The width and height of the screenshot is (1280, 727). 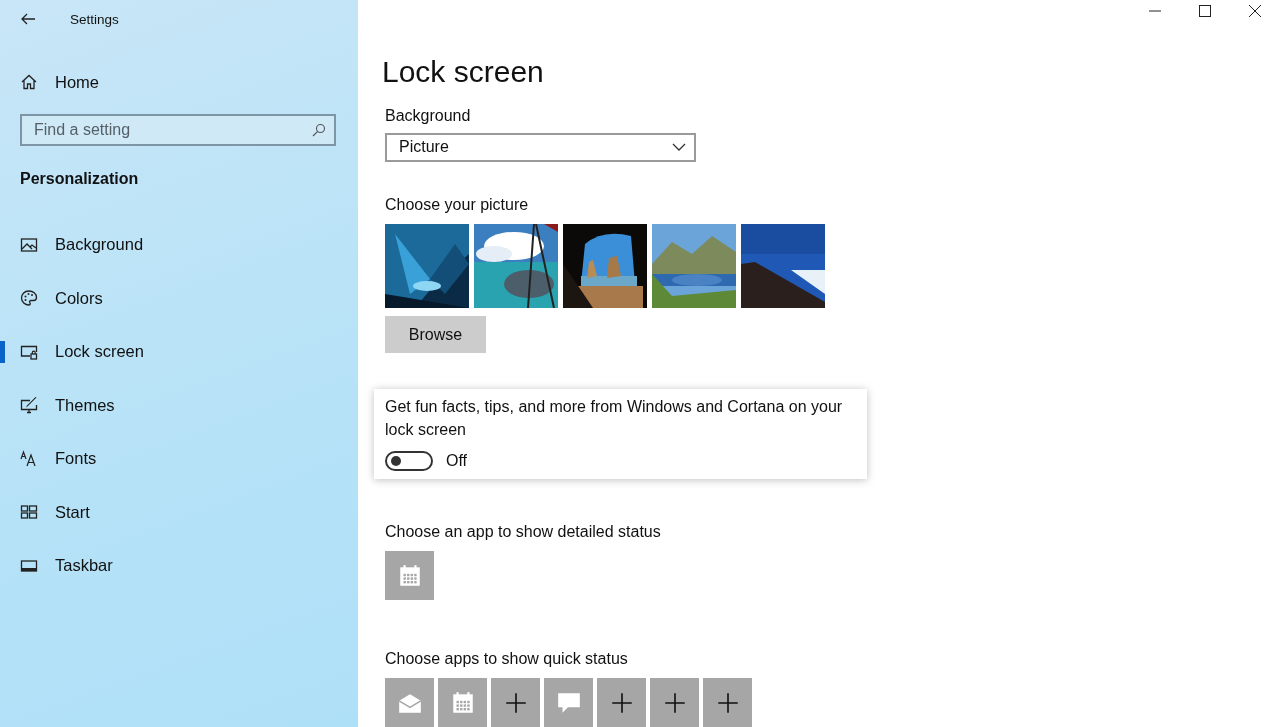 I want to click on sidebar-item: Colors, so click(x=79, y=298).